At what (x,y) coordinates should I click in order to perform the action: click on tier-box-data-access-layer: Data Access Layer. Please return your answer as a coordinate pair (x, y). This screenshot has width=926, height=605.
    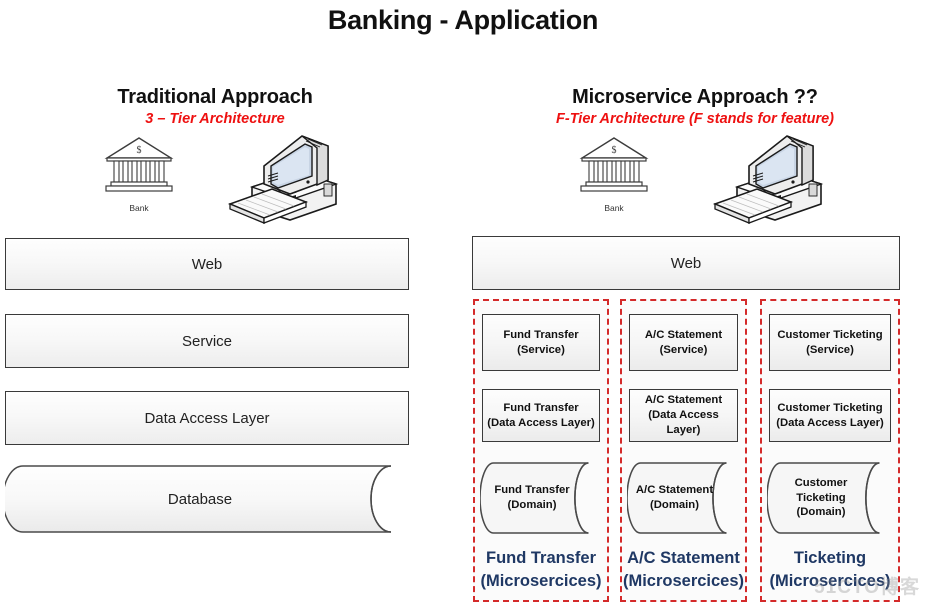
    Looking at the image, I should click on (207, 418).